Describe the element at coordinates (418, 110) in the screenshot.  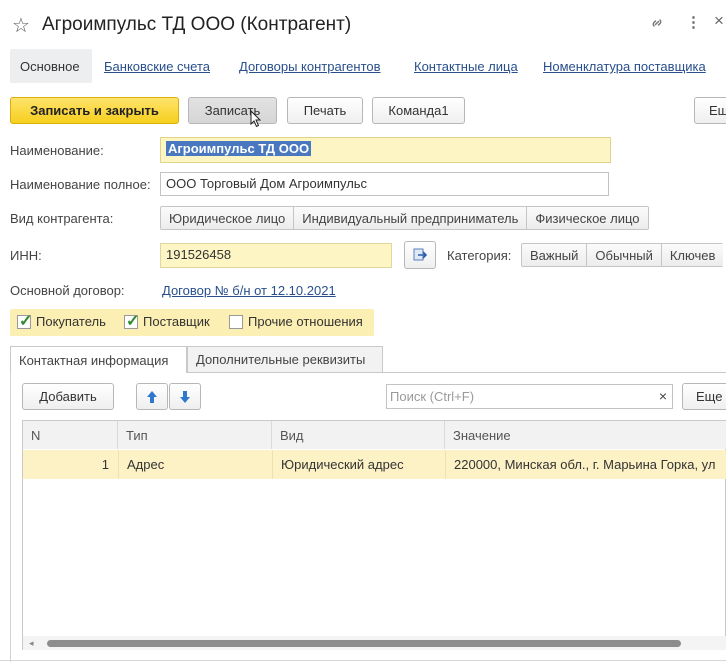
I see `command1-button: Команда1` at that location.